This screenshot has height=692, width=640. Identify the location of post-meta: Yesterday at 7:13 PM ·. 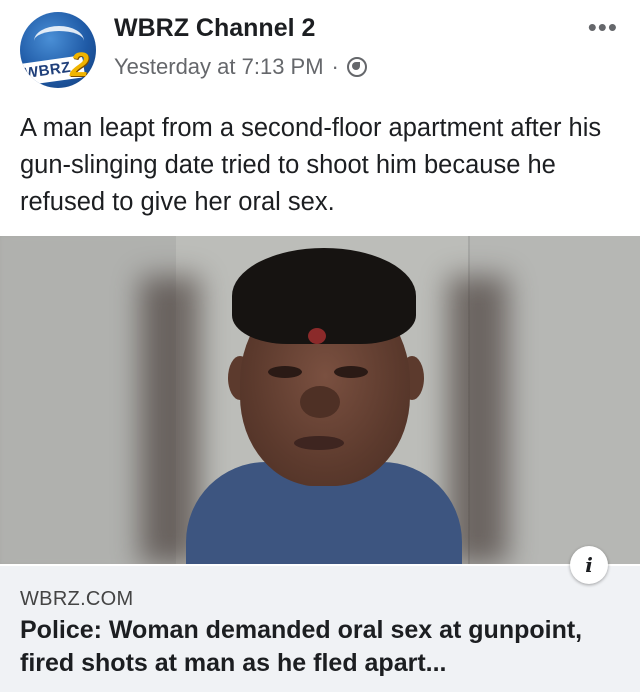
(240, 67).